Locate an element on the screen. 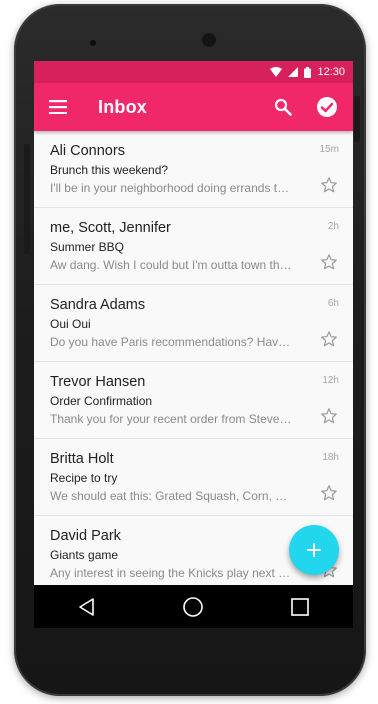 This screenshot has height=704, width=378. front-camera is located at coordinates (93, 43).